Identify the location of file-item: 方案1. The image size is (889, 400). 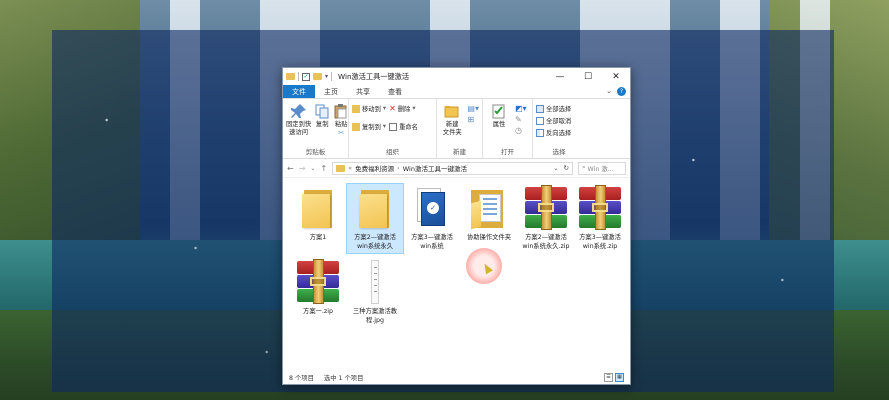
(318, 214).